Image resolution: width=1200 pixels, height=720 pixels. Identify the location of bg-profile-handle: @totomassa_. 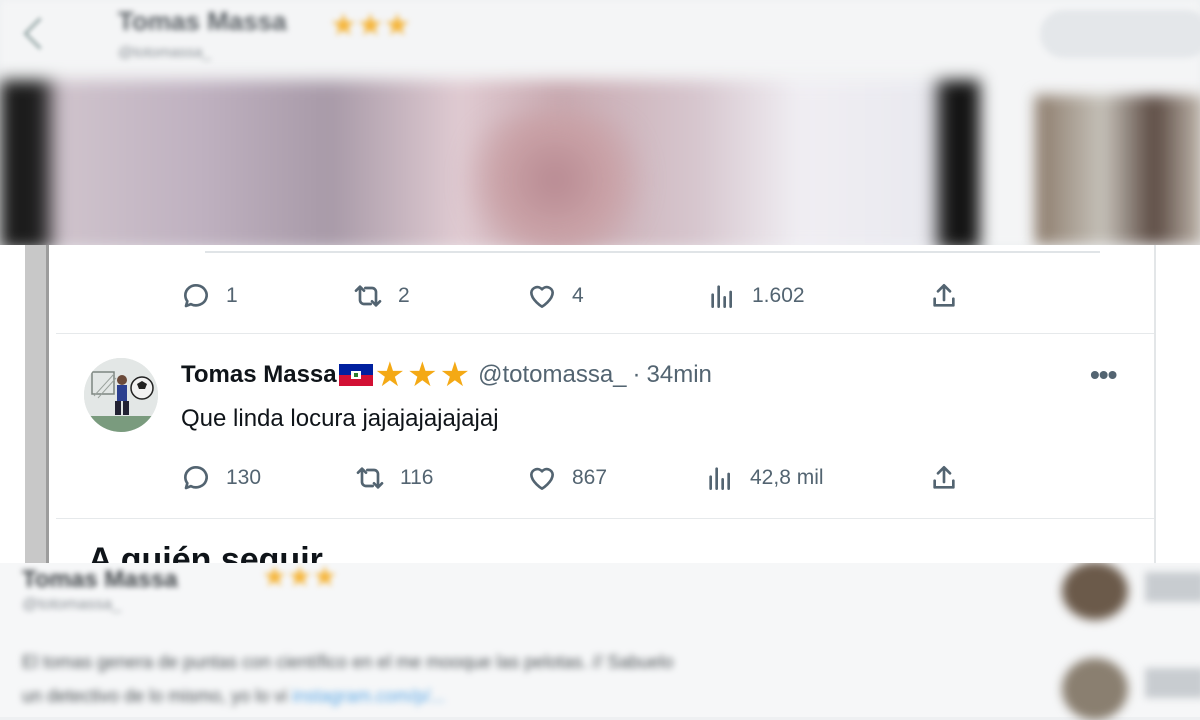
(164, 52).